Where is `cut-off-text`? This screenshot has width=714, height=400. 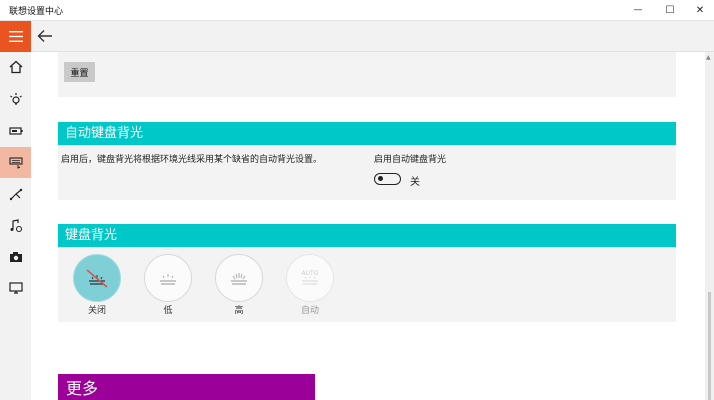 cut-off-text is located at coordinates (107, 52).